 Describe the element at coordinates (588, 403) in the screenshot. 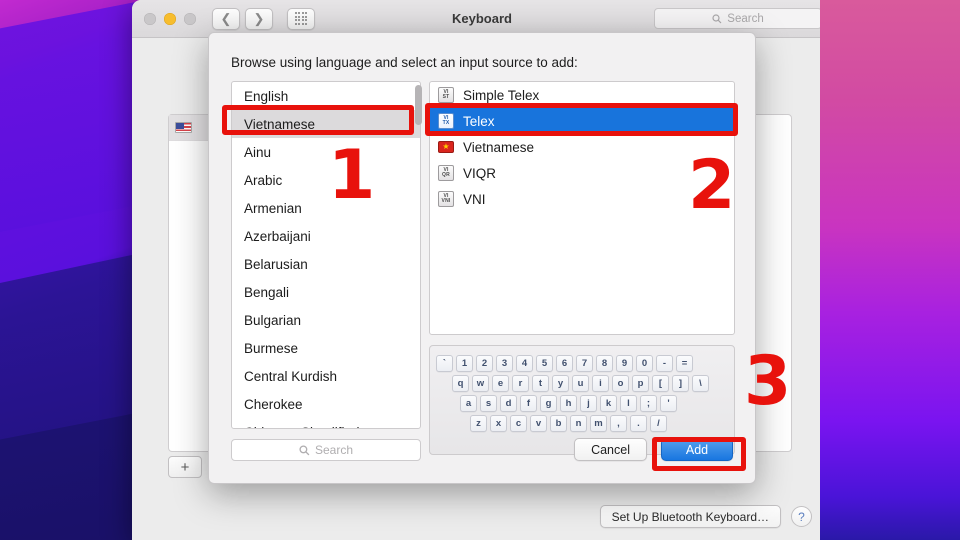

I see `keyboard-key: j` at that location.